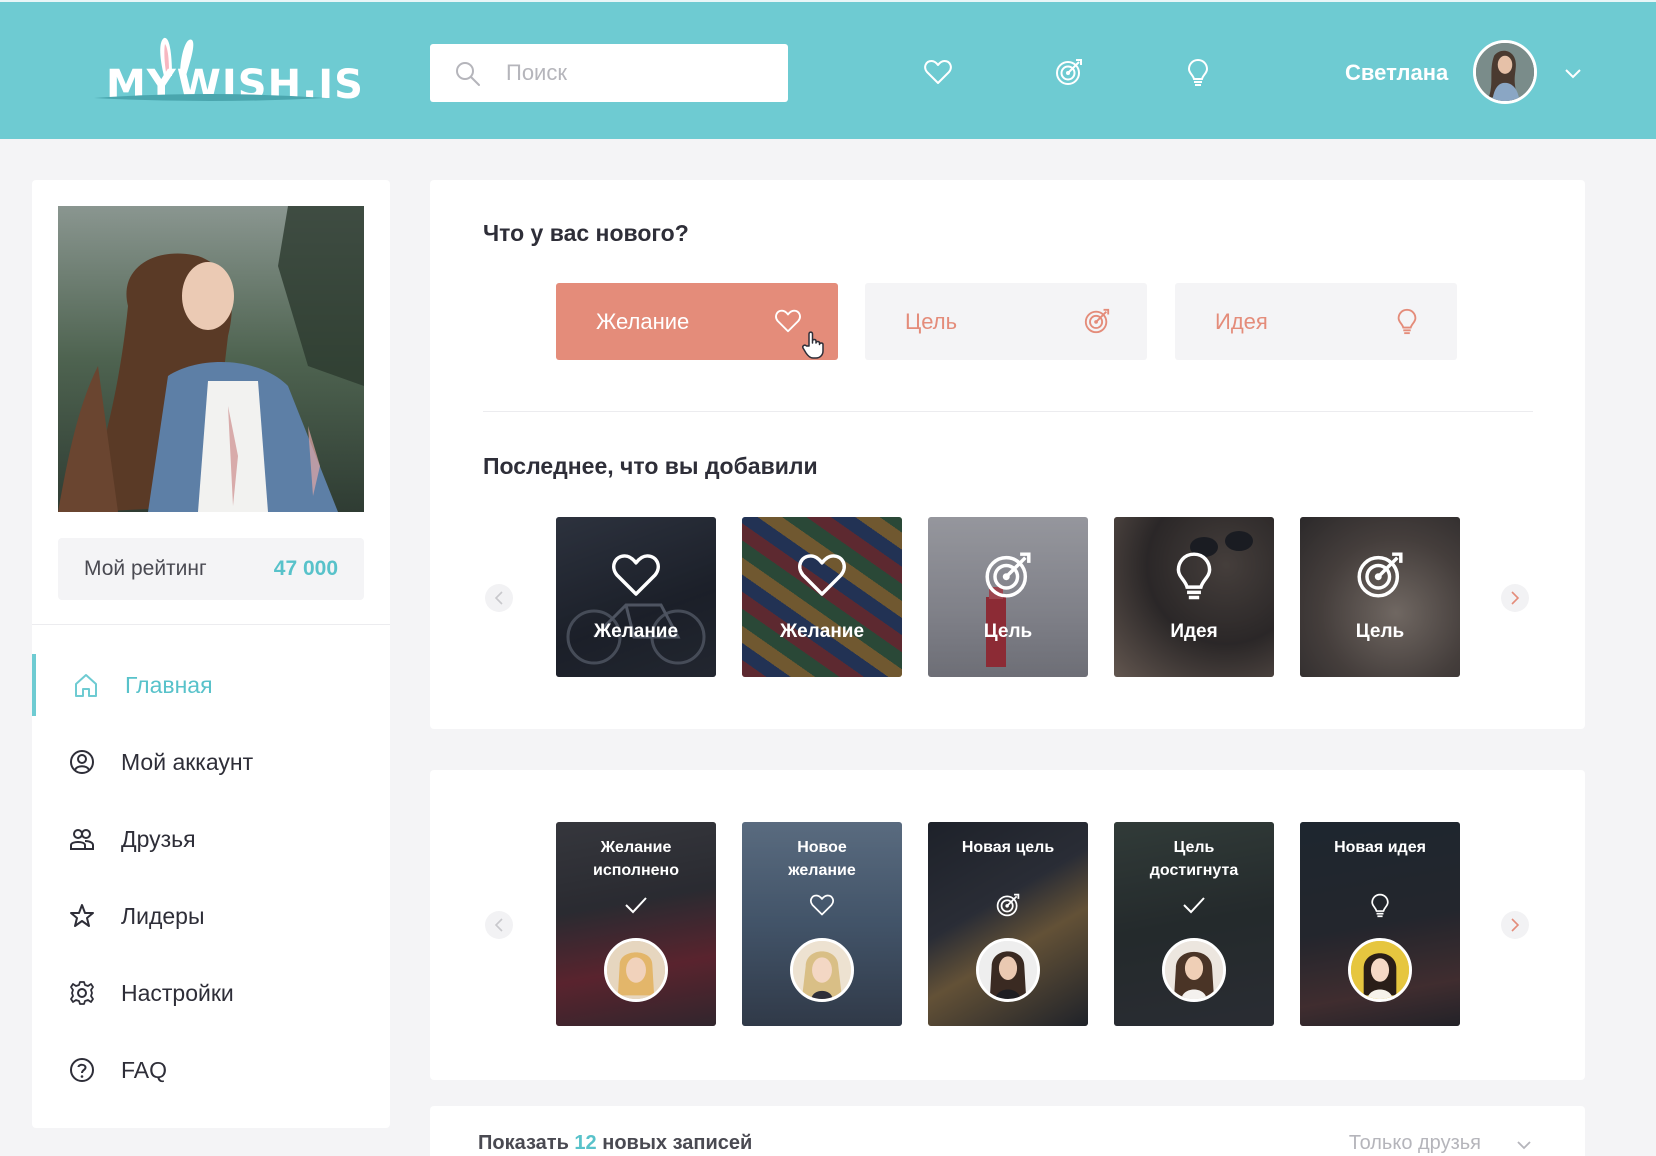  Describe the element at coordinates (586, 233) in the screenshot. I see `new-post-title: Что у вас нового?` at that location.